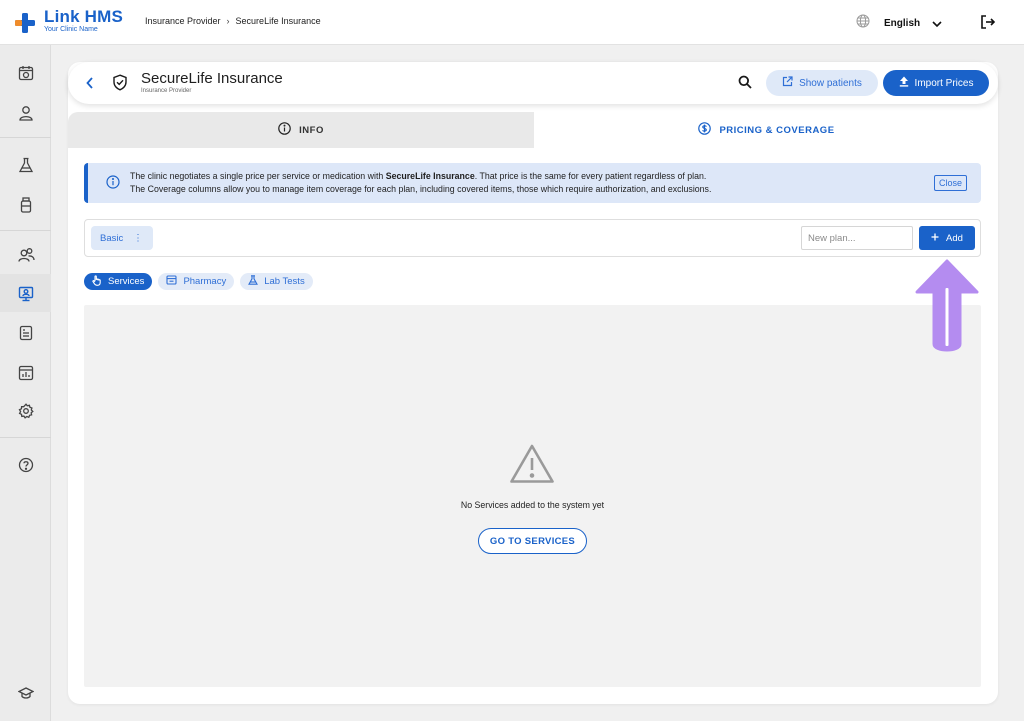 The image size is (1024, 721). Describe the element at coordinates (904, 83) in the screenshot. I see `upload-icon` at that location.